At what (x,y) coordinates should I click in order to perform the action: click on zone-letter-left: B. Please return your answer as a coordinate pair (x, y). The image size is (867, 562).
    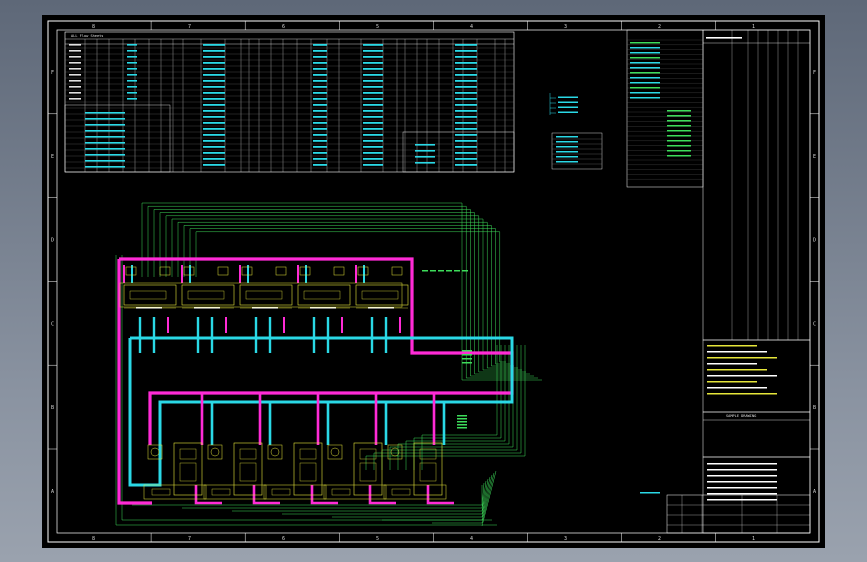
    Looking at the image, I should click on (52, 408).